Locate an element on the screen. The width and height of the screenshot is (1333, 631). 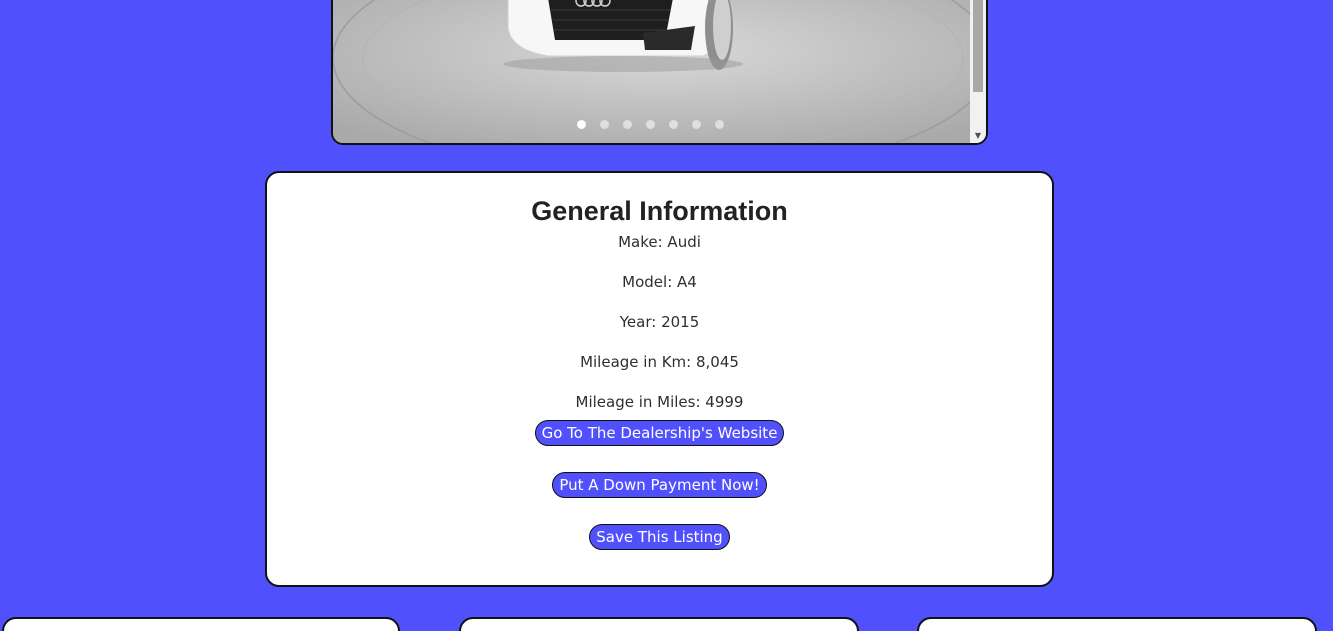
year-text: Year: 2015 is located at coordinates (659, 322).